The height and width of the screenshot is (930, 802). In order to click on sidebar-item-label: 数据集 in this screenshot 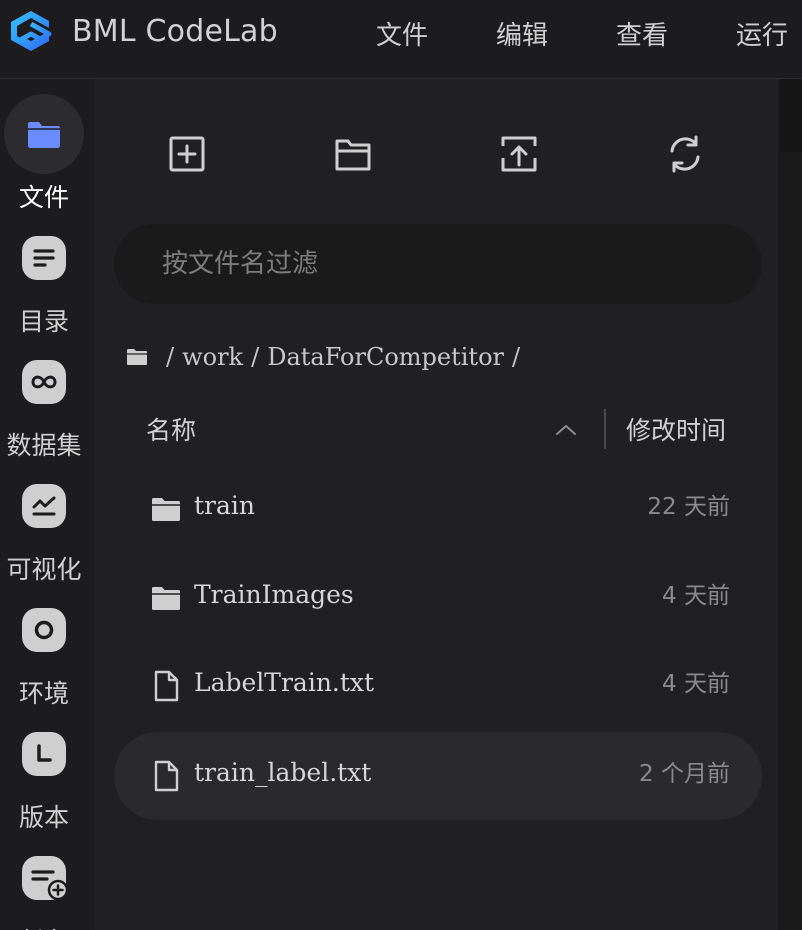, I will do `click(44, 445)`.